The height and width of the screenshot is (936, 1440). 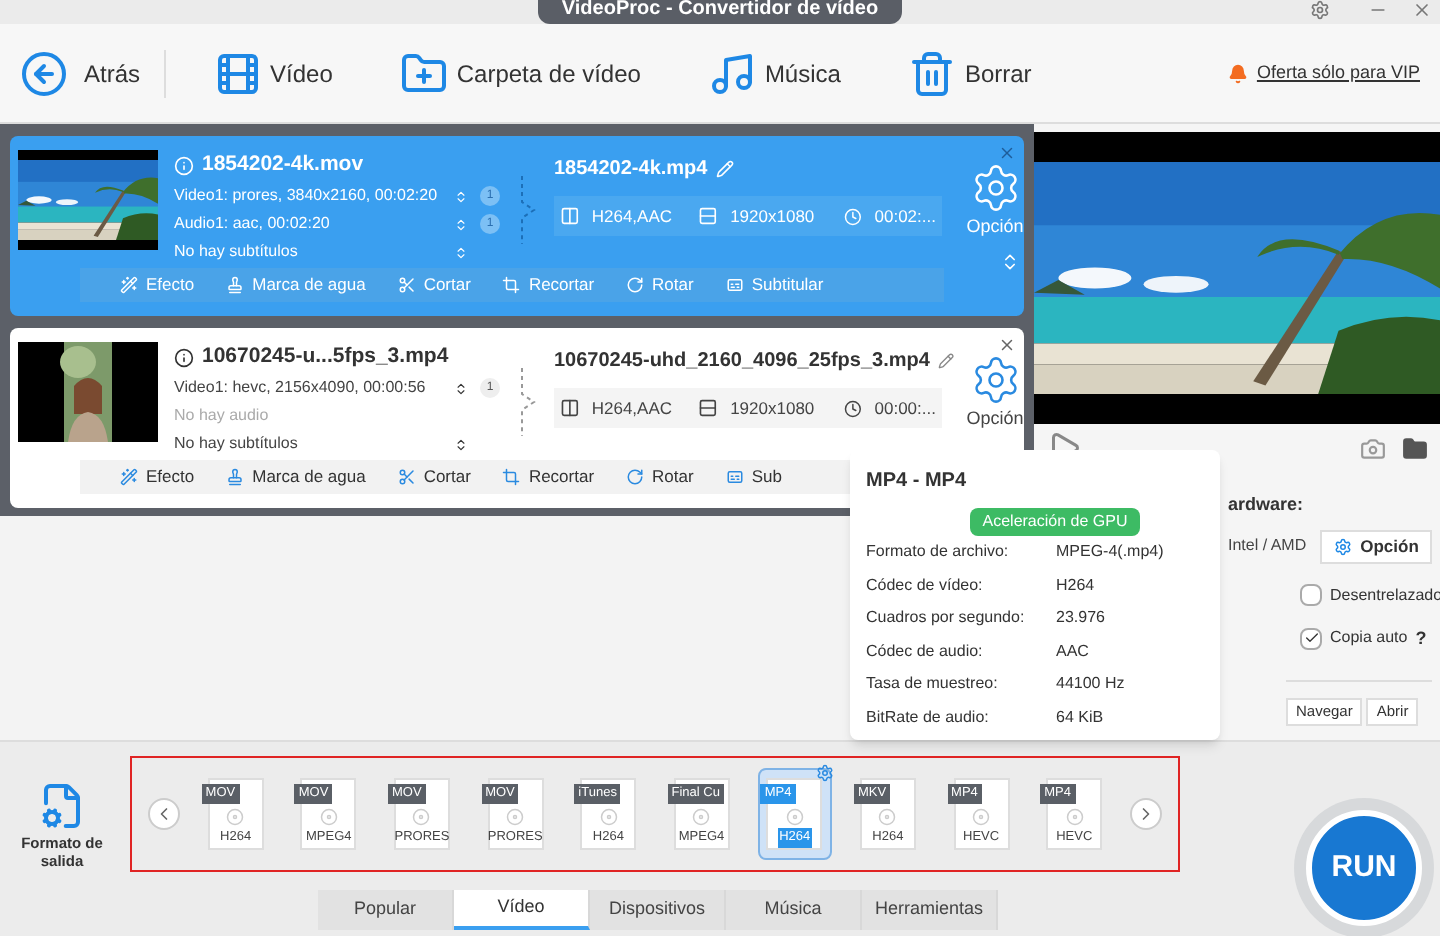 I want to click on toolbar-button: Borrar, so click(x=970, y=73).